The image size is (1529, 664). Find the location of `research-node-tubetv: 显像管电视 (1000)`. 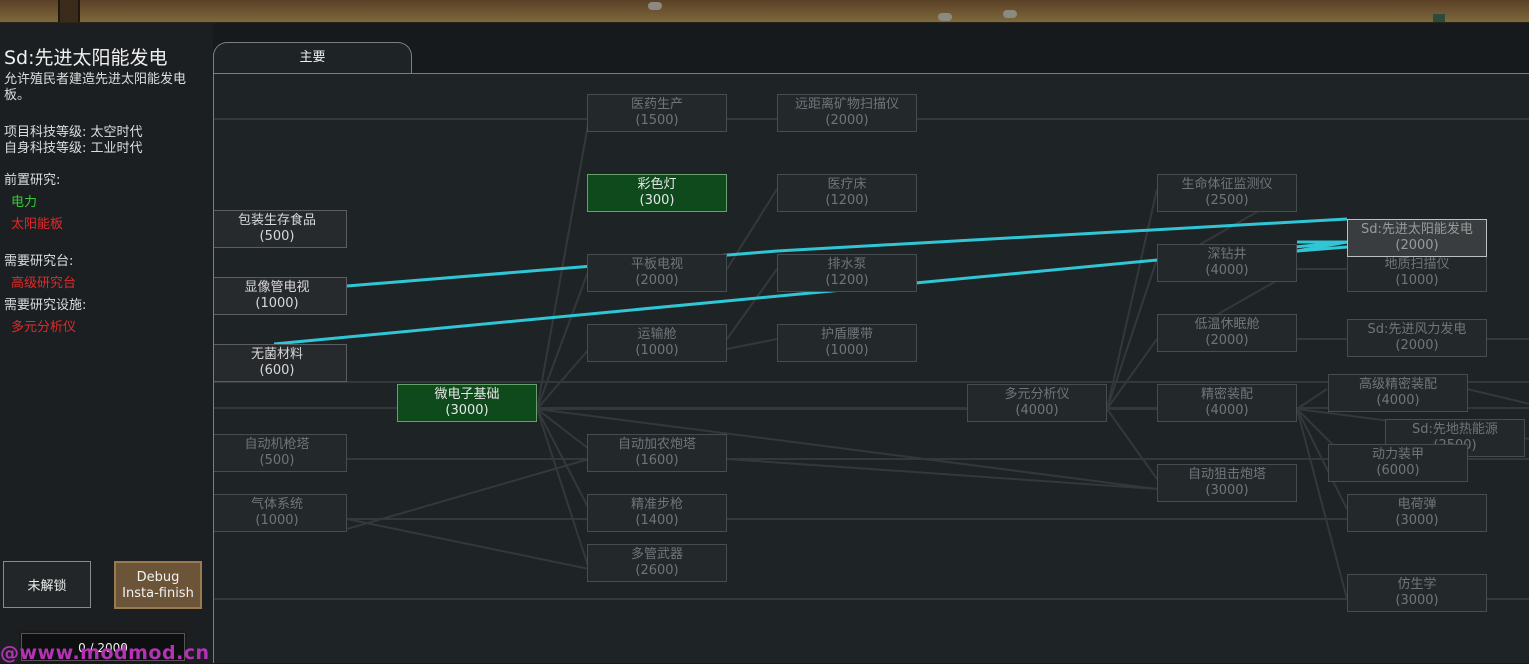

research-node-tubetv: 显像管电视 (1000) is located at coordinates (280, 296).